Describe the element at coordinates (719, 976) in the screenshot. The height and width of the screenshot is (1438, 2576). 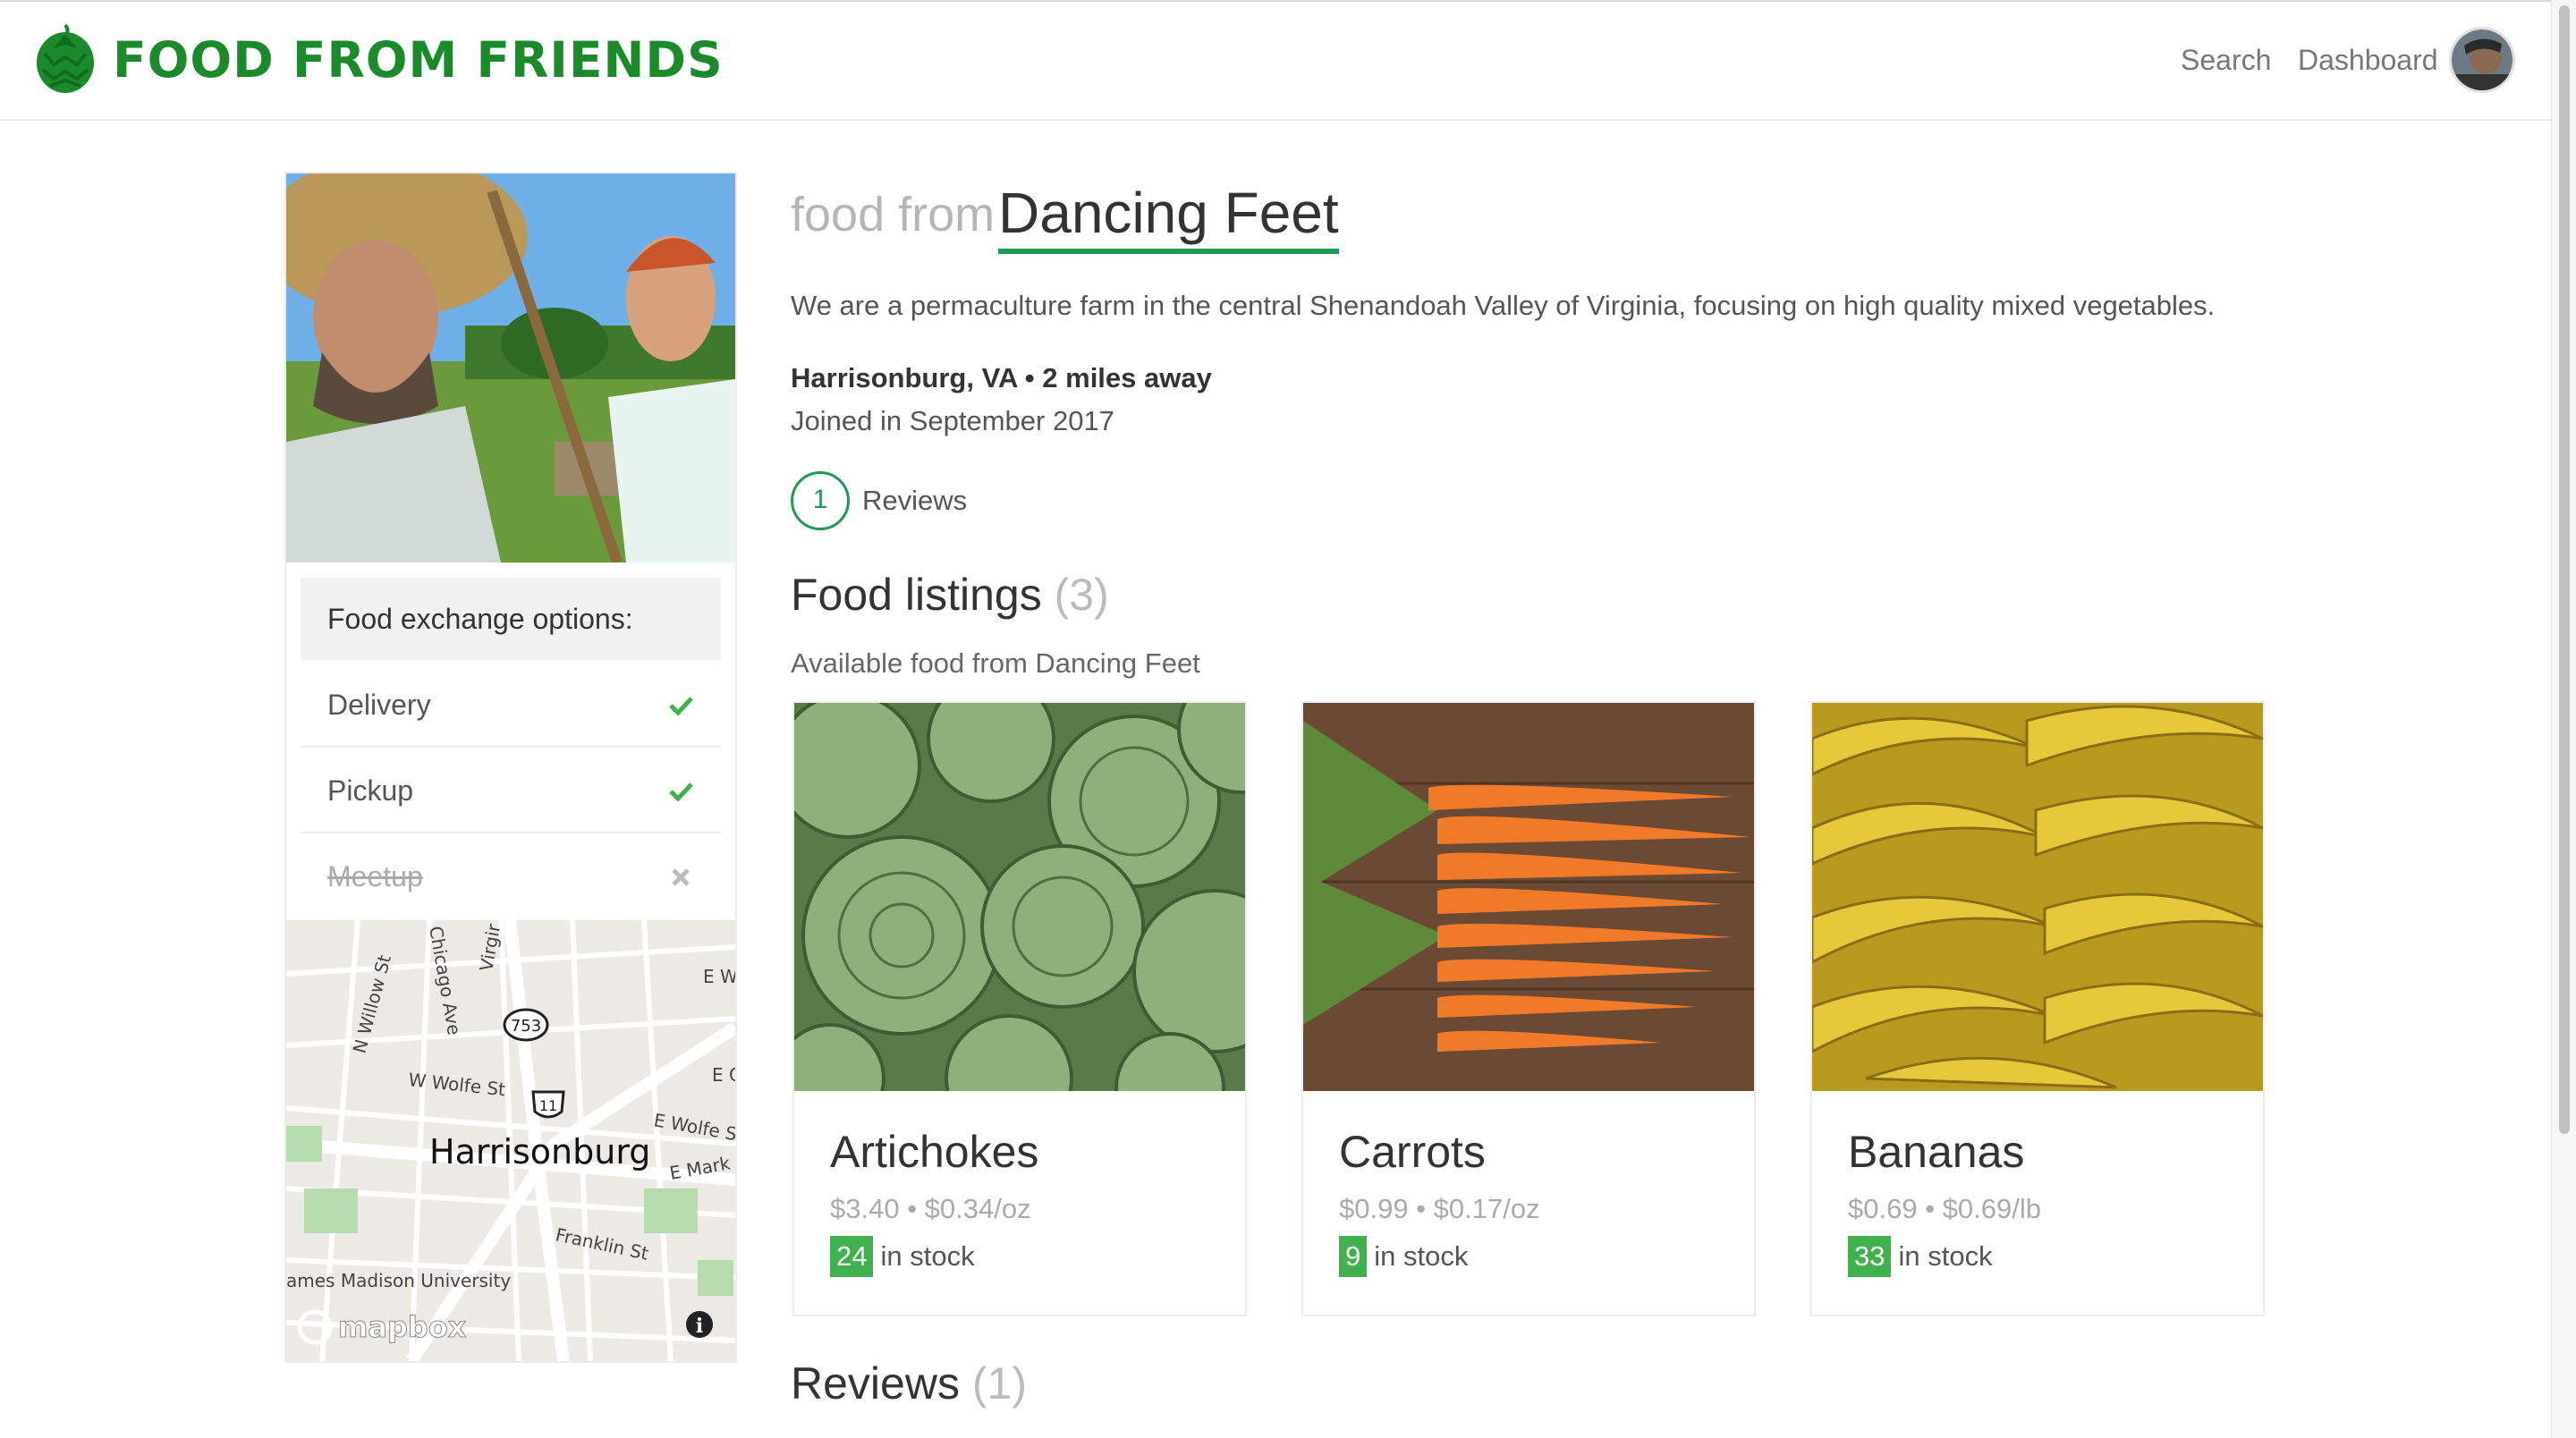
I see `map-street-label: E W` at that location.